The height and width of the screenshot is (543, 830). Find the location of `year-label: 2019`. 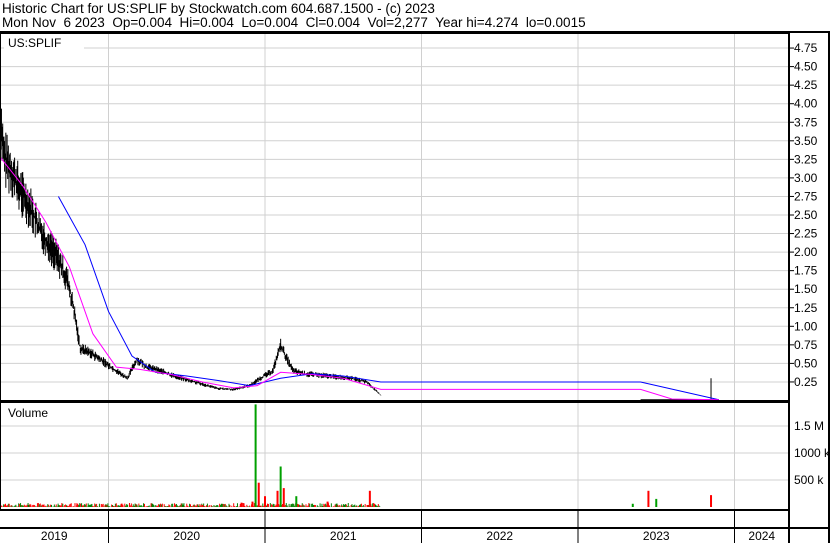

year-label: 2019 is located at coordinates (54, 536).